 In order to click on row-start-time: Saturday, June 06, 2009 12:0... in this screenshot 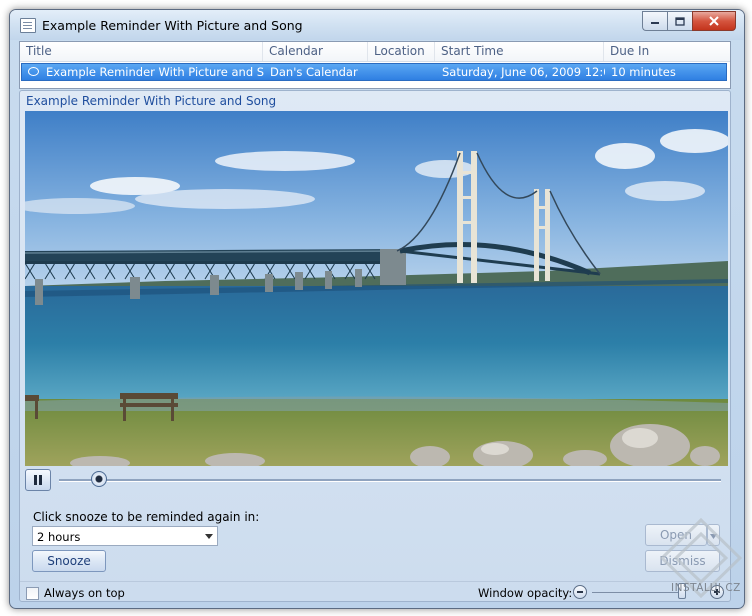, I will do `click(523, 72)`.